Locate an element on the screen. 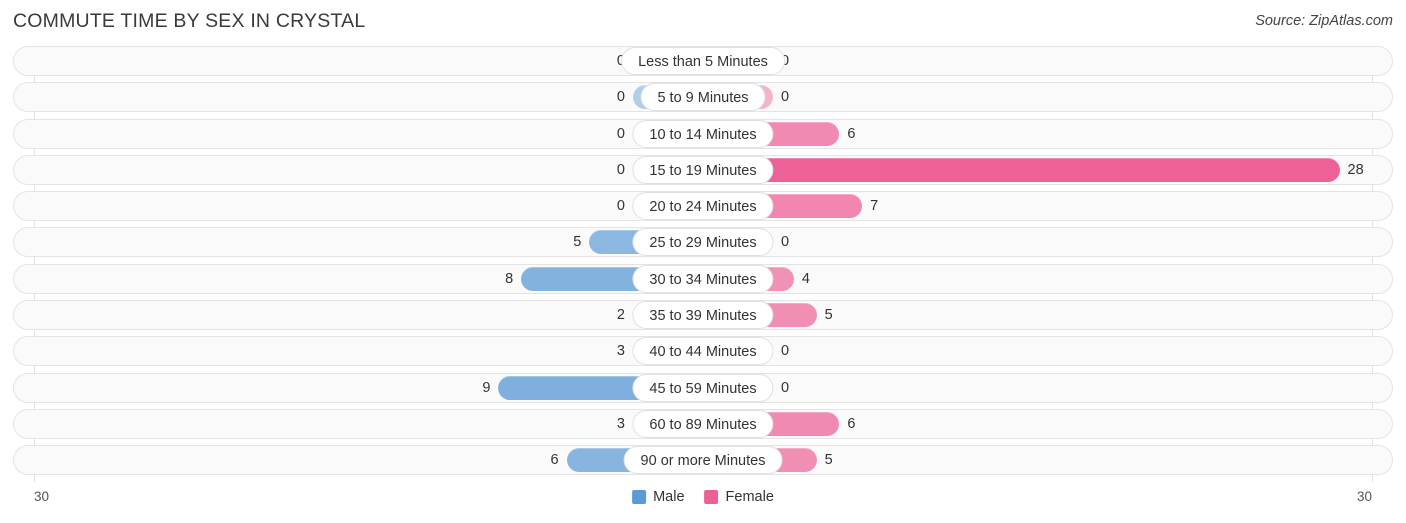 The image size is (1406, 523). axis-label-right: 30 is located at coordinates (1364, 496).